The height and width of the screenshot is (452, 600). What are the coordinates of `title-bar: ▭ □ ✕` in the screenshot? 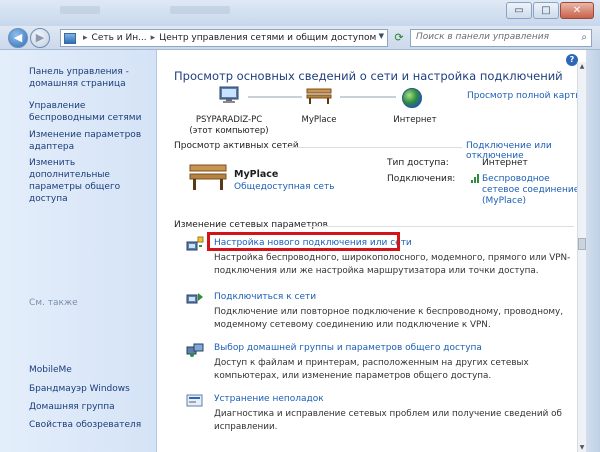 It's located at (300, 13).